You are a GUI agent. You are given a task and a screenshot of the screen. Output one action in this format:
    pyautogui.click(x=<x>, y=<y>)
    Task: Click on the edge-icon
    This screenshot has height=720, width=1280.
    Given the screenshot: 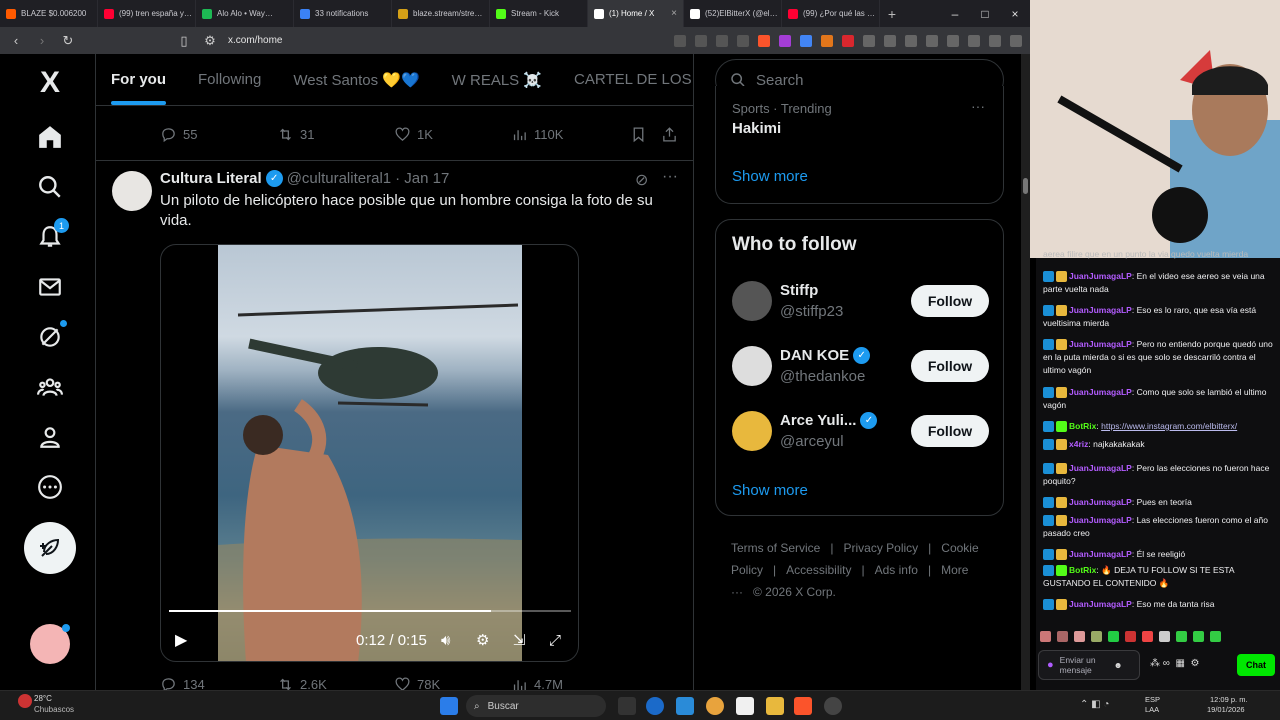 What is the action you would take?
    pyautogui.click(x=655, y=706)
    